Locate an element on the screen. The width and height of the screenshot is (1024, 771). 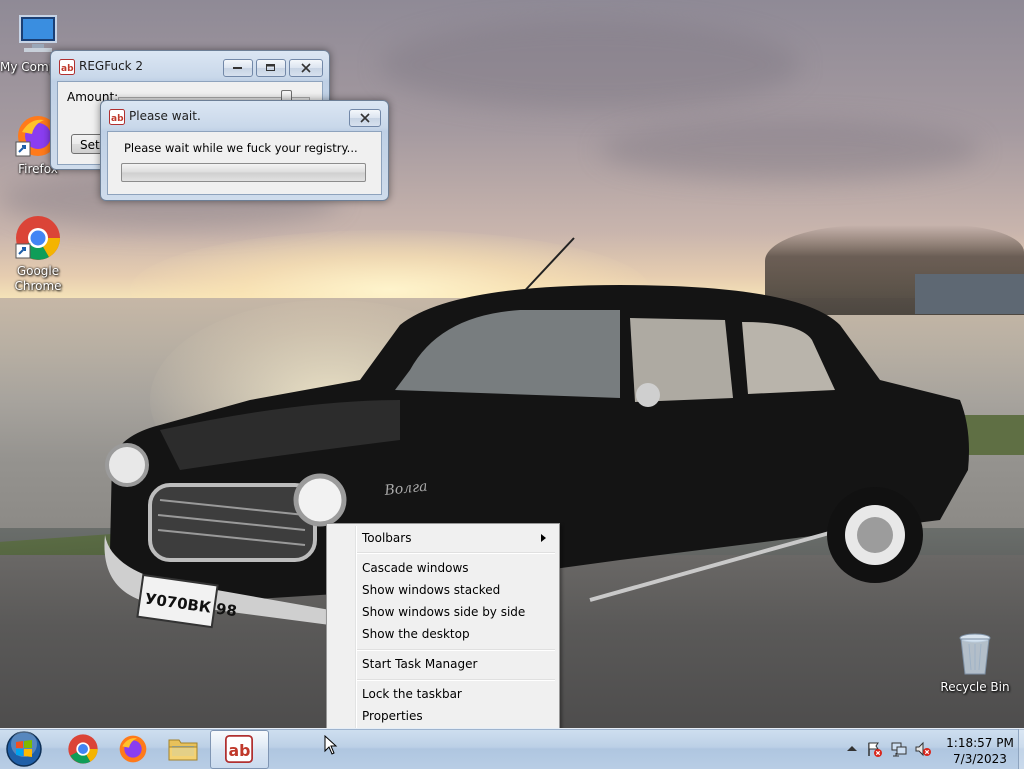
folder-icon is located at coordinates (183, 750).